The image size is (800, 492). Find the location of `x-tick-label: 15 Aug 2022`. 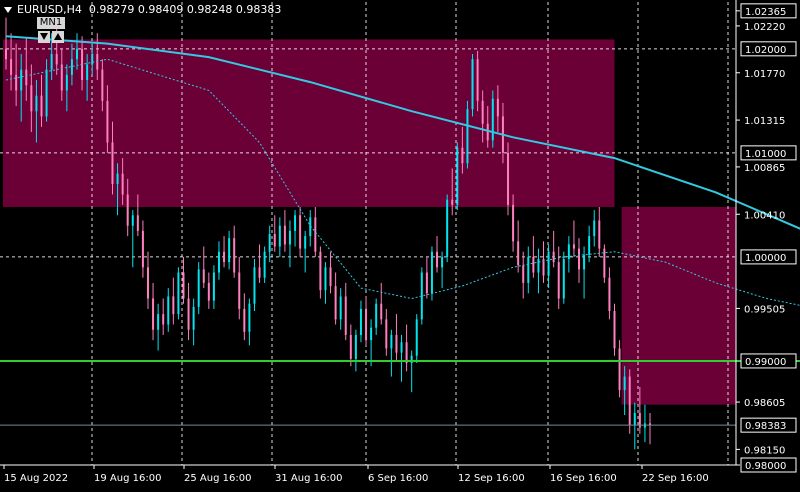

x-tick-label: 15 Aug 2022 is located at coordinates (36, 478).